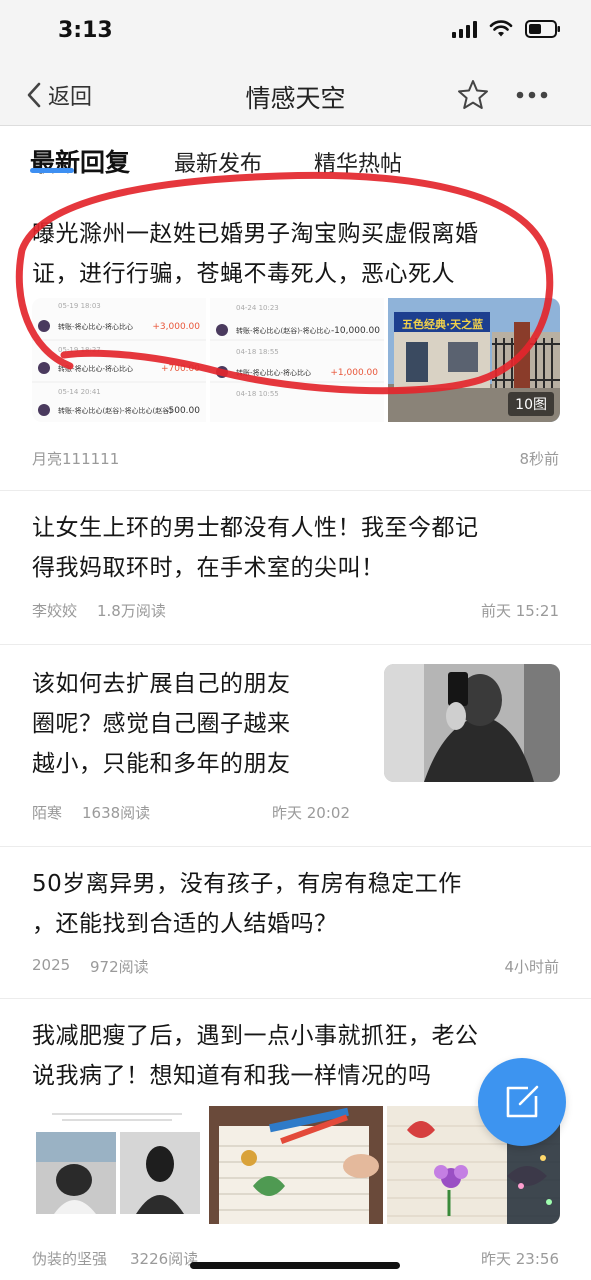 This screenshot has width=591, height=1280. I want to click on post-thumbnail, so click(472, 723).